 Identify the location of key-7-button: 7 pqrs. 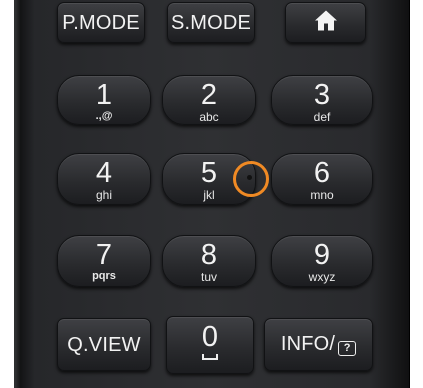
(104, 261).